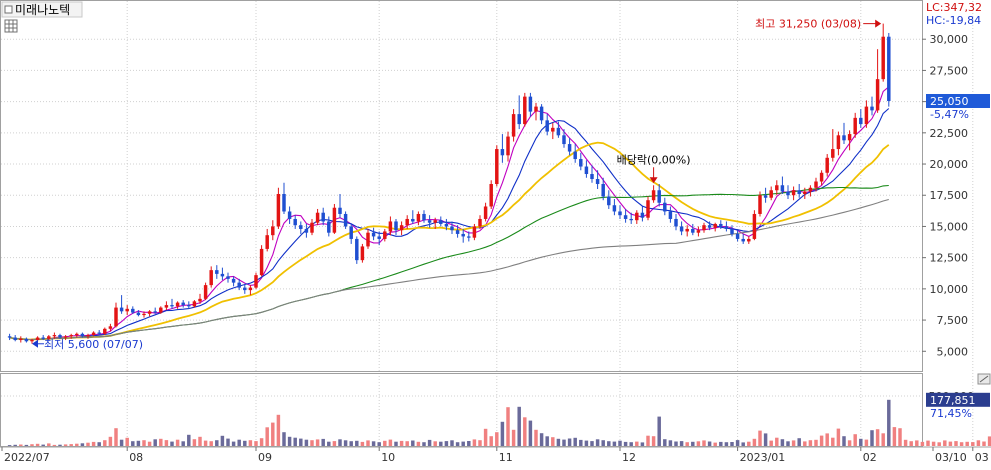 This screenshot has height=470, width=991. Describe the element at coordinates (953, 320) in the screenshot. I see `y-tick-label: 7,500` at that location.